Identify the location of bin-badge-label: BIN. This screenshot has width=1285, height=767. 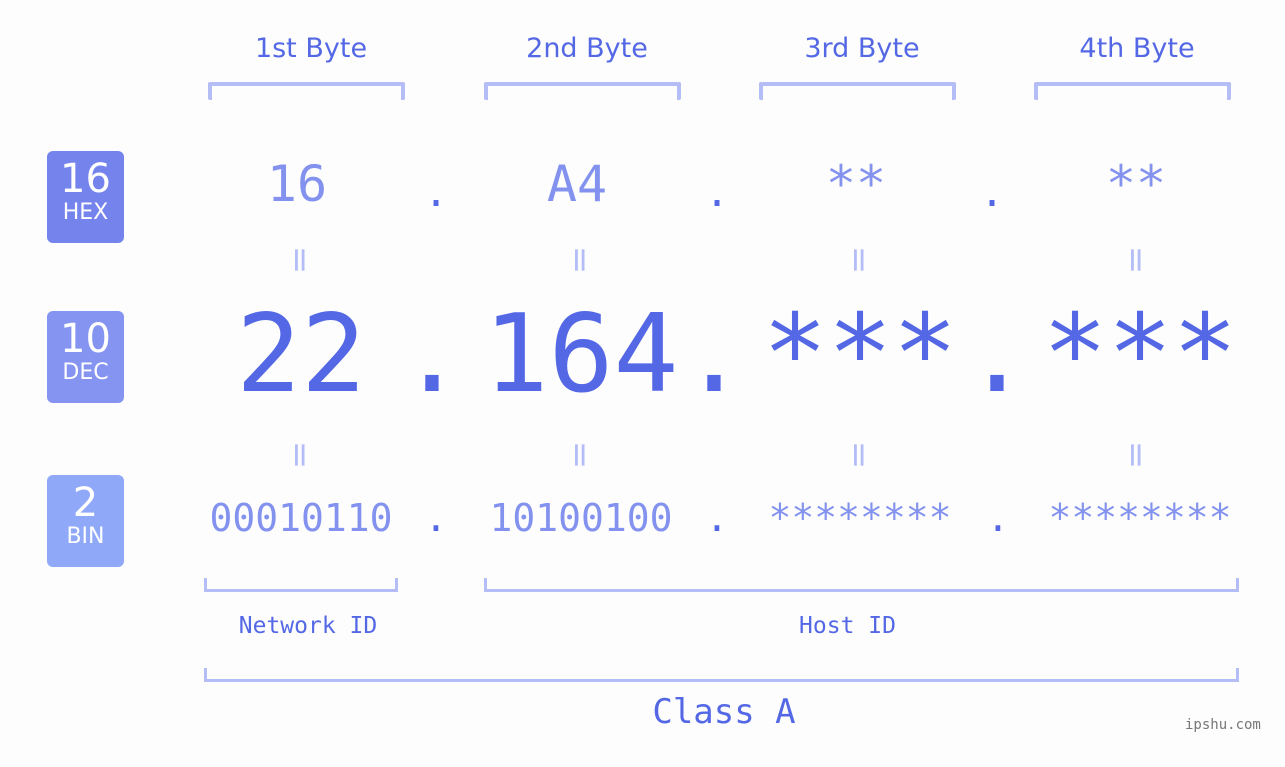
(85, 536).